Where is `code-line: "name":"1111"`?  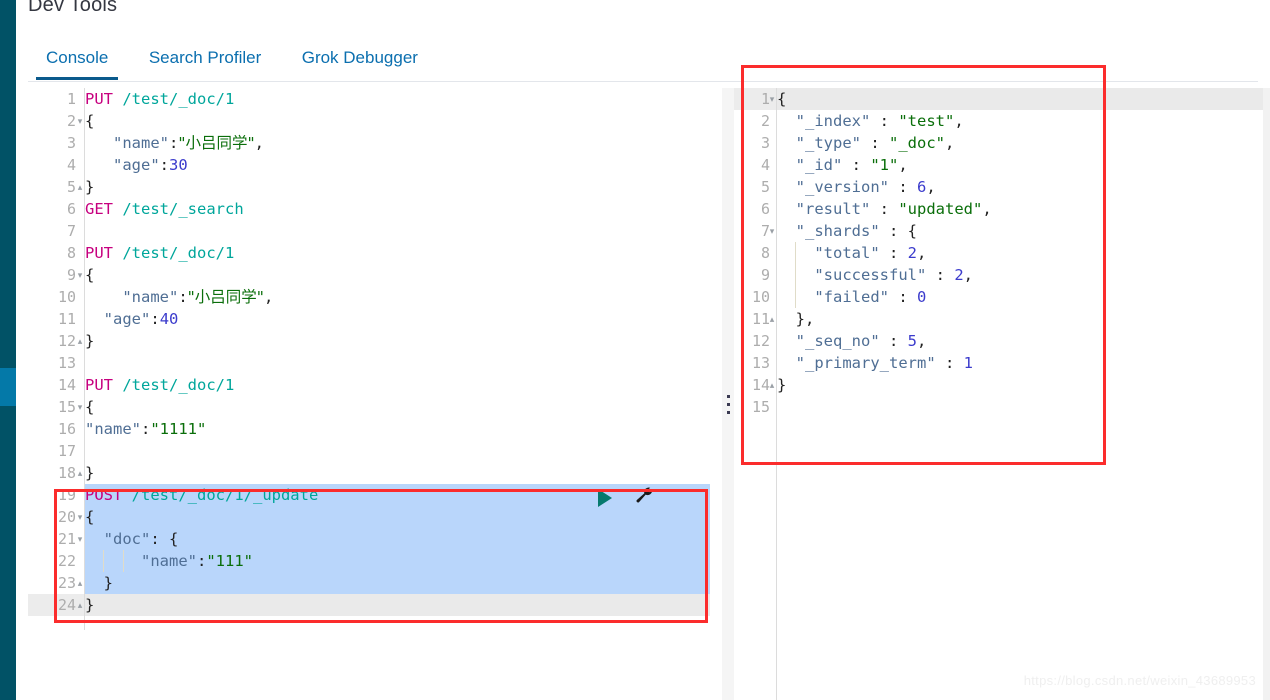
code-line: "name":"1111" is located at coordinates (397, 429).